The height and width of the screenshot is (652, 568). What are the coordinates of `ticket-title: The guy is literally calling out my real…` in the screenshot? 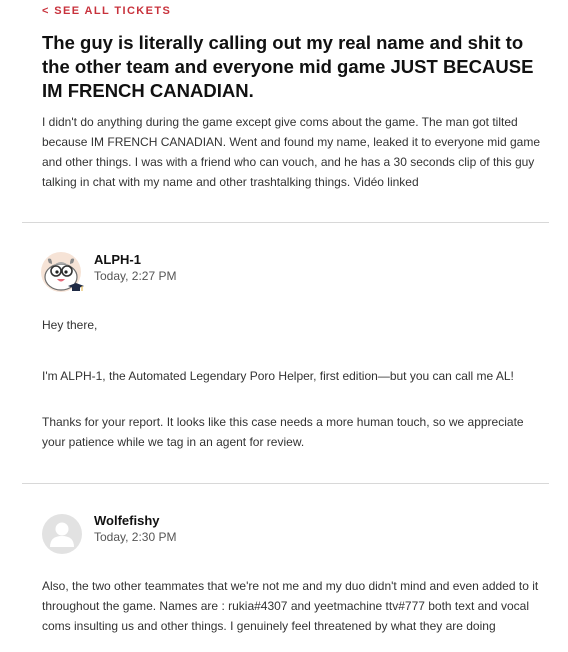 It's located at (288, 66).